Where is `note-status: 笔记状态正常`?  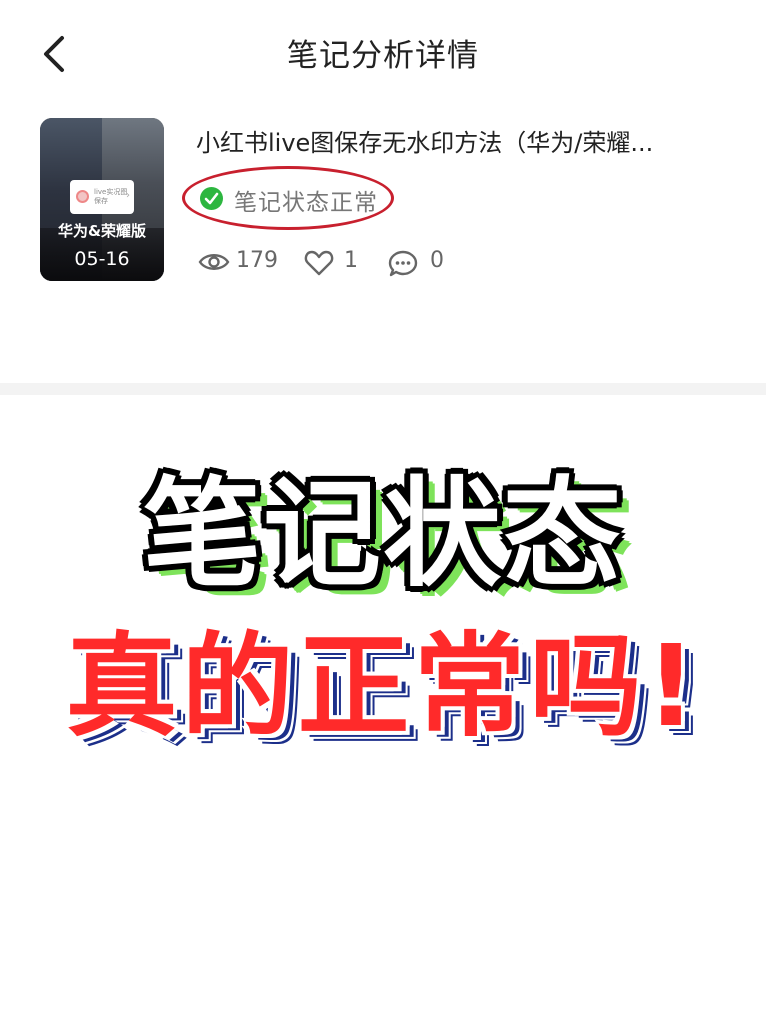
note-status: 笔记状态正常 is located at coordinates (289, 199).